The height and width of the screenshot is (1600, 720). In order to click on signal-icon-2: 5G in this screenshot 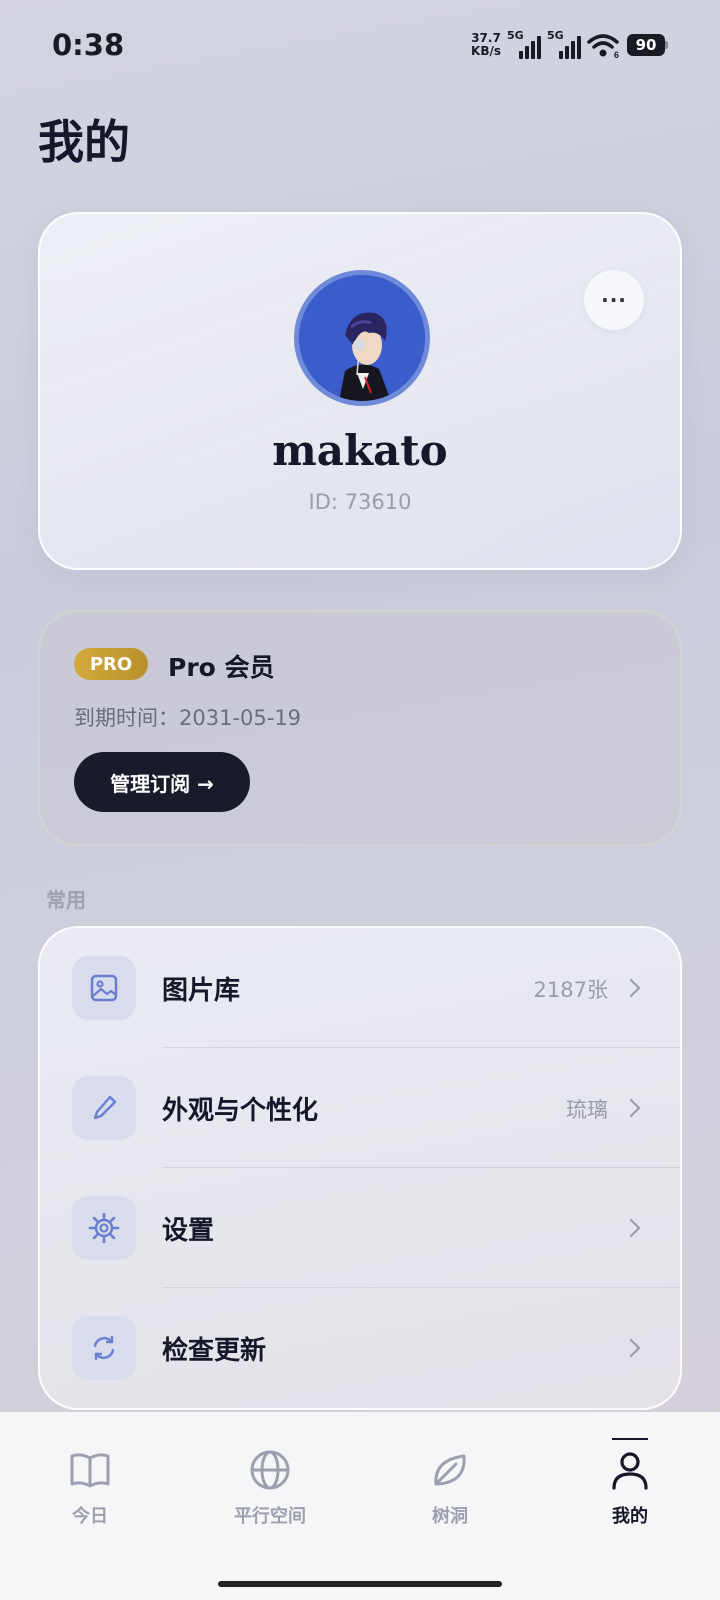, I will do `click(564, 44)`.